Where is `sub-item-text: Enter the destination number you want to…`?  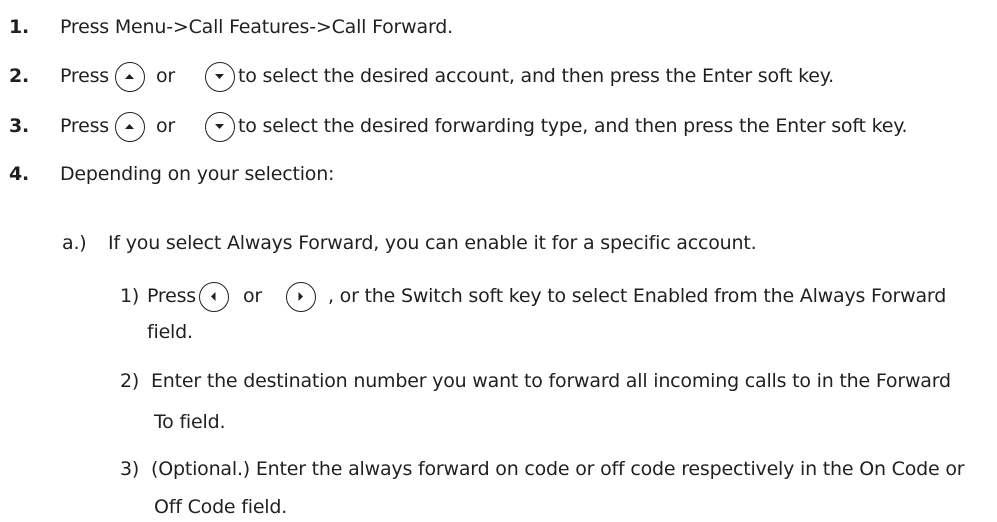 sub-item-text: Enter the destination number you want to… is located at coordinates (551, 381).